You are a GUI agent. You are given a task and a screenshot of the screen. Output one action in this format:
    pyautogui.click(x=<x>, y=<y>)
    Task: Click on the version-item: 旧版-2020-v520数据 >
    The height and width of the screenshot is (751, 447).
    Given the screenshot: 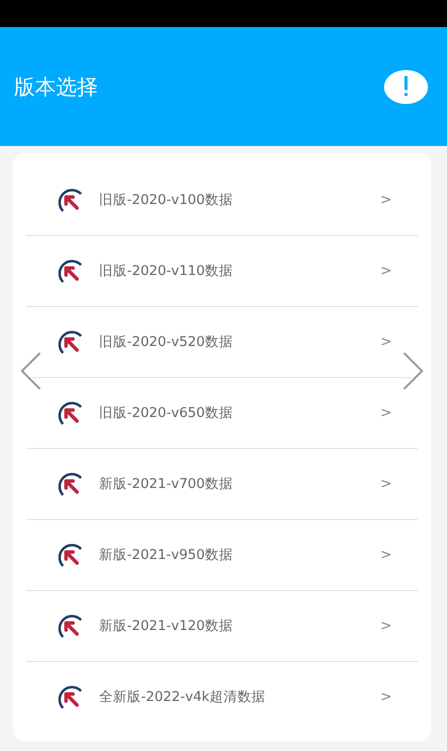 What is the action you would take?
    pyautogui.click(x=222, y=342)
    